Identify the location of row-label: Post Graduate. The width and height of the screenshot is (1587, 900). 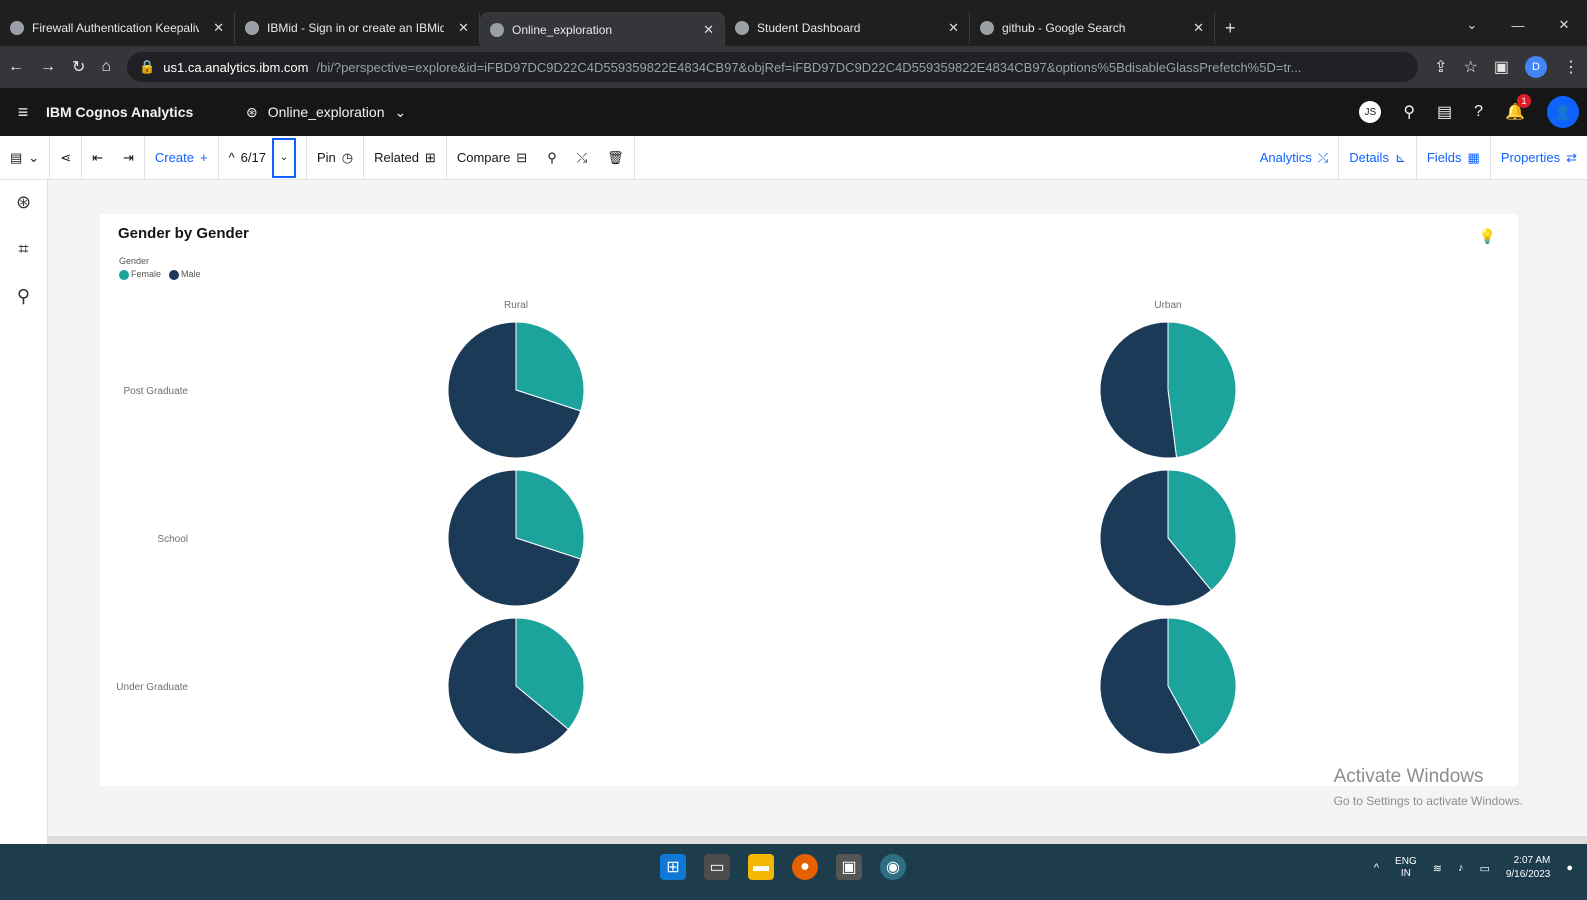
(156, 391).